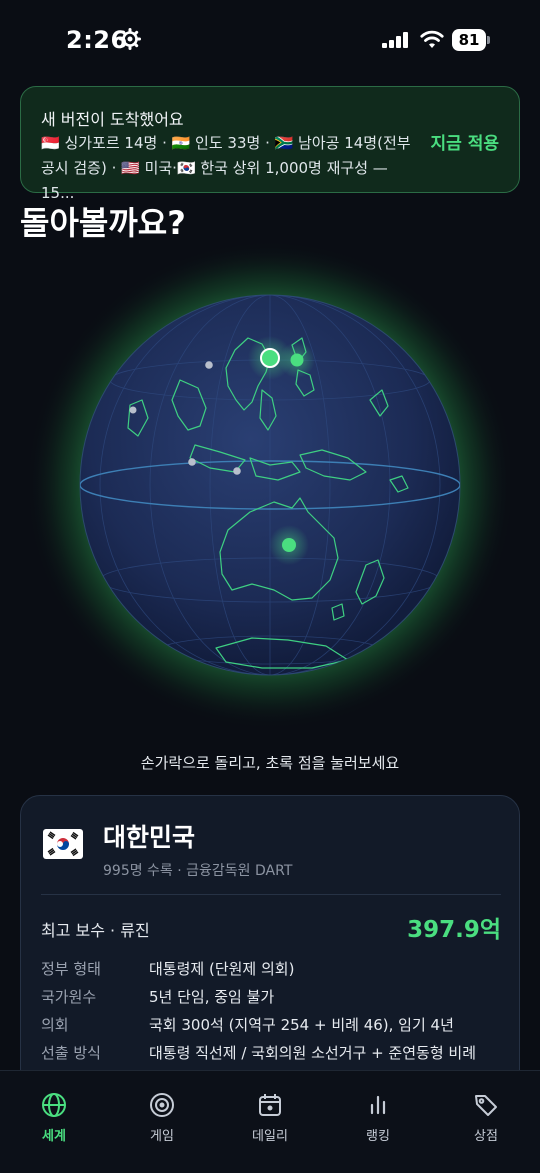 The image size is (540, 1173). Describe the element at coordinates (378, 1105) in the screenshot. I see `bar-chart-icon` at that location.